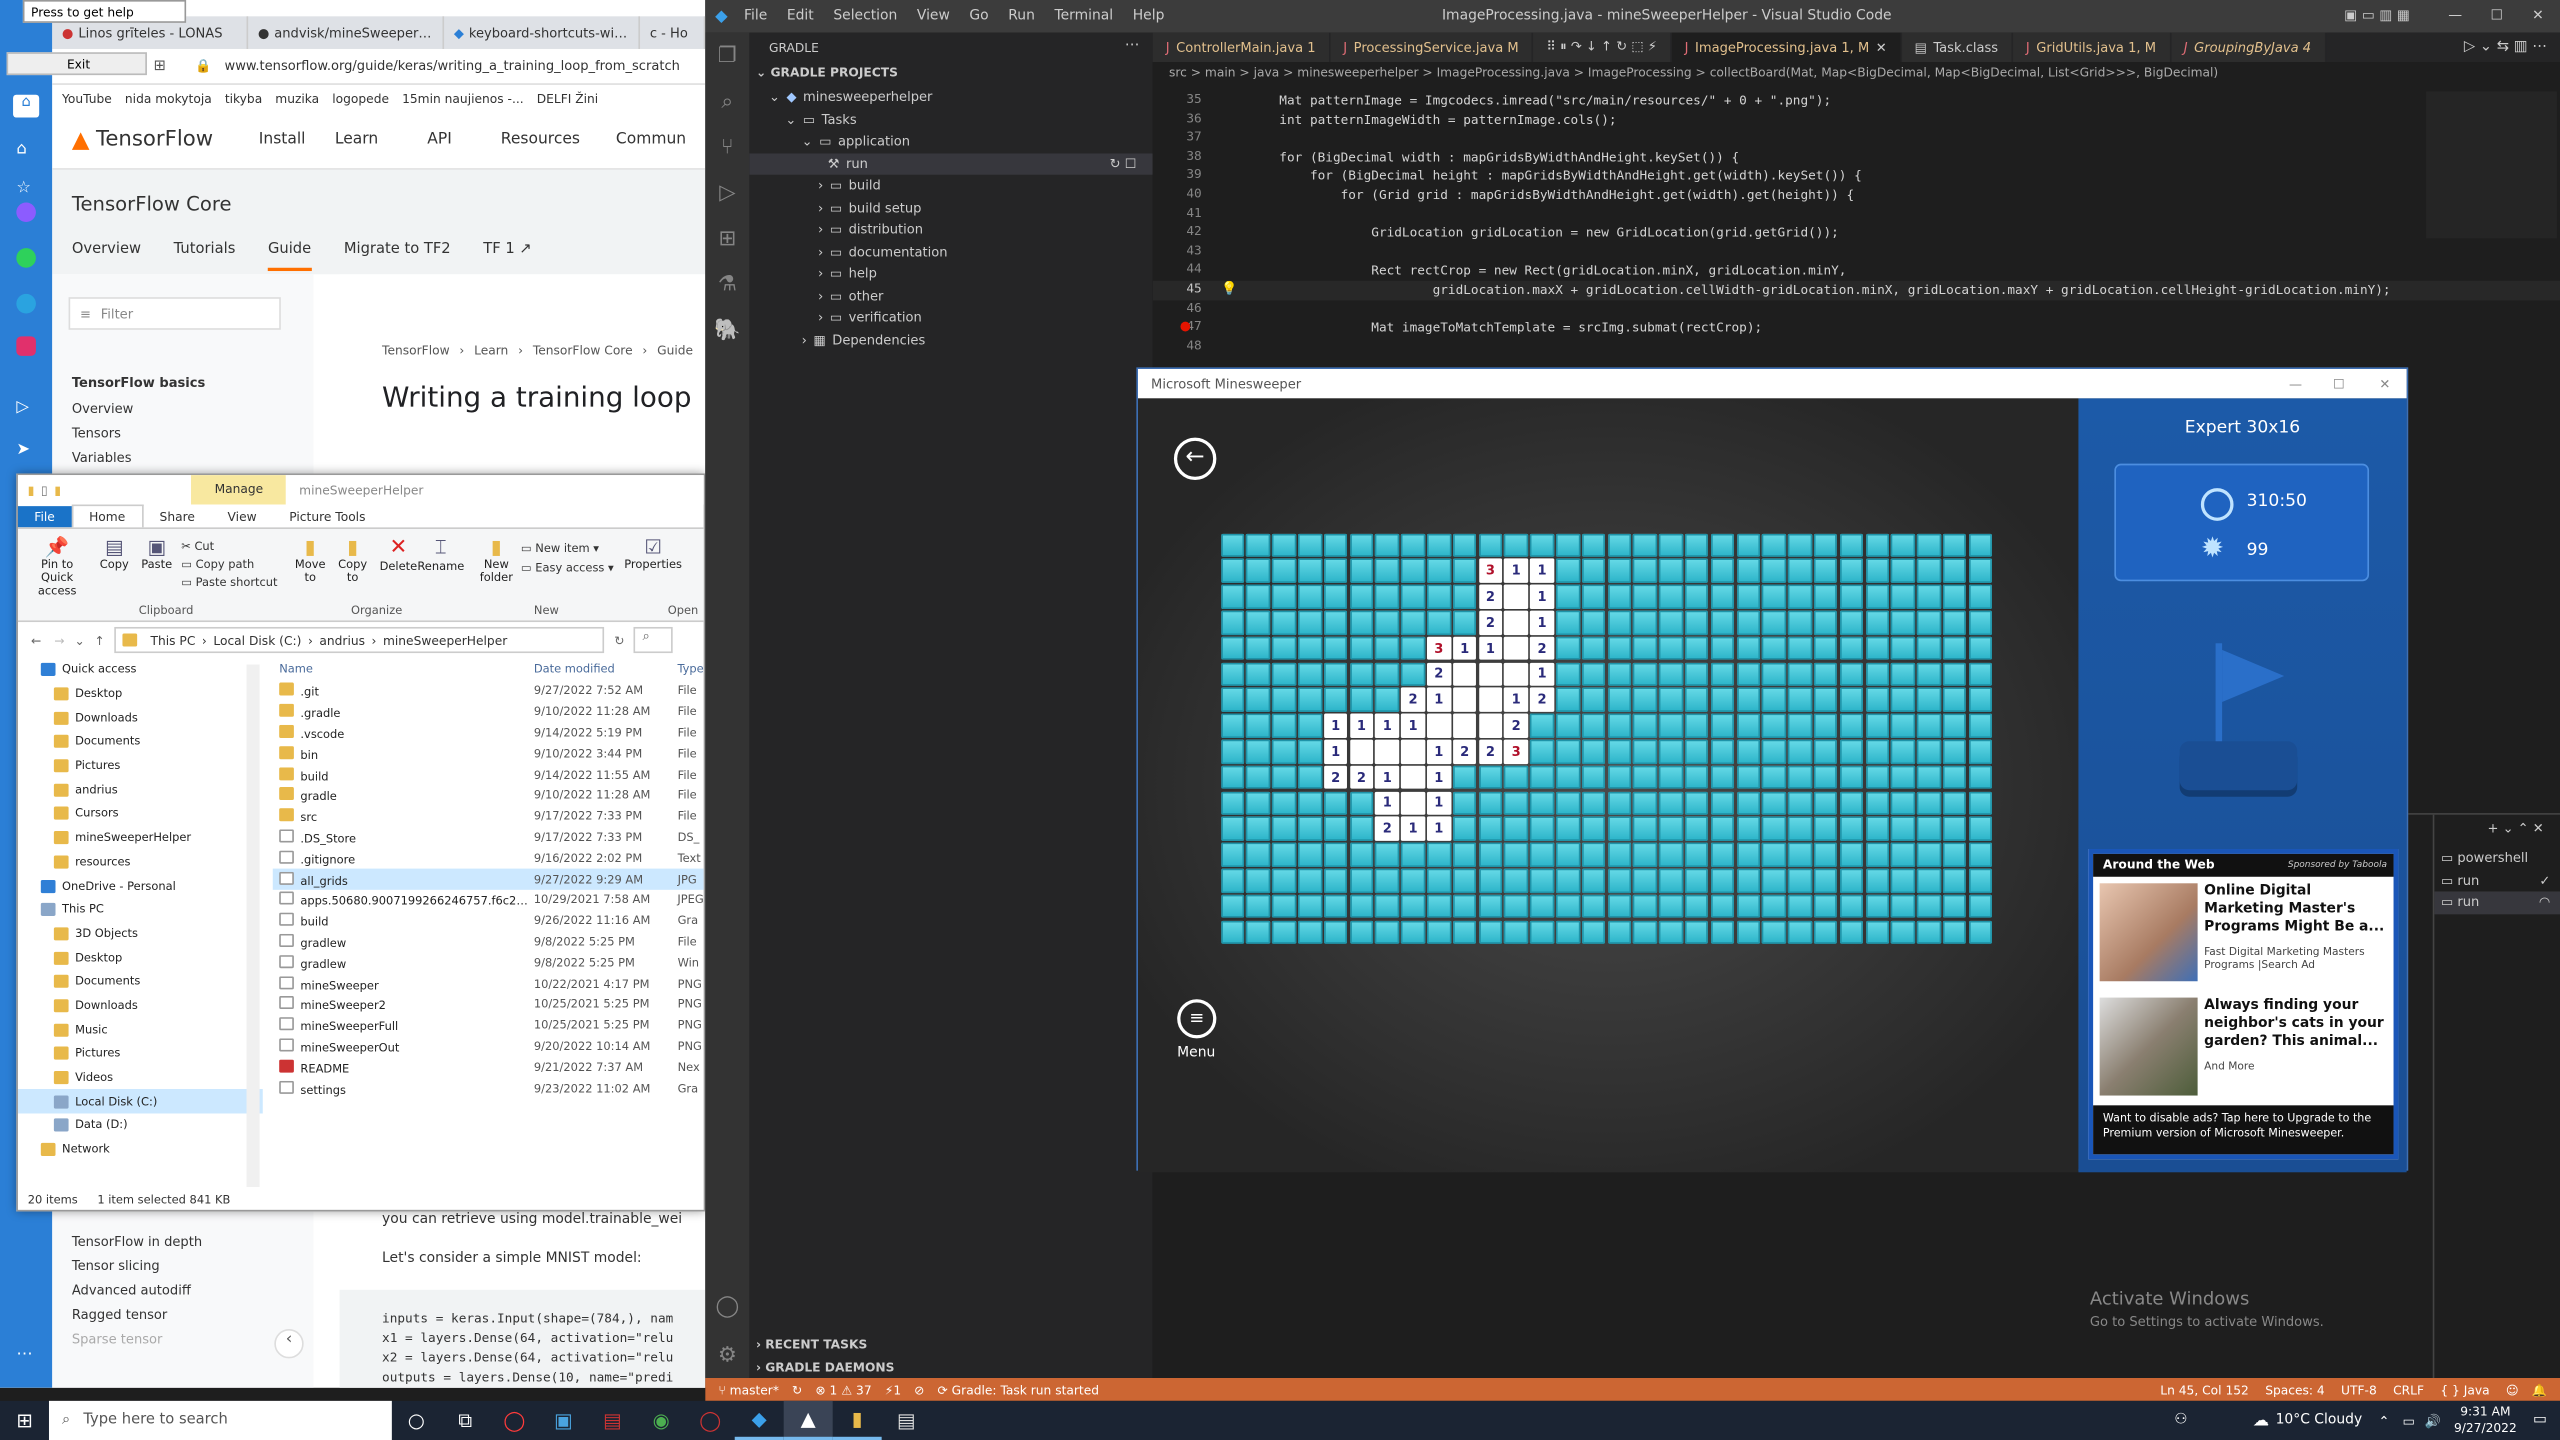 This screenshot has width=2560, height=1440. What do you see at coordinates (138, 383) in the screenshot?
I see `side-section: TensorFlow basics` at bounding box center [138, 383].